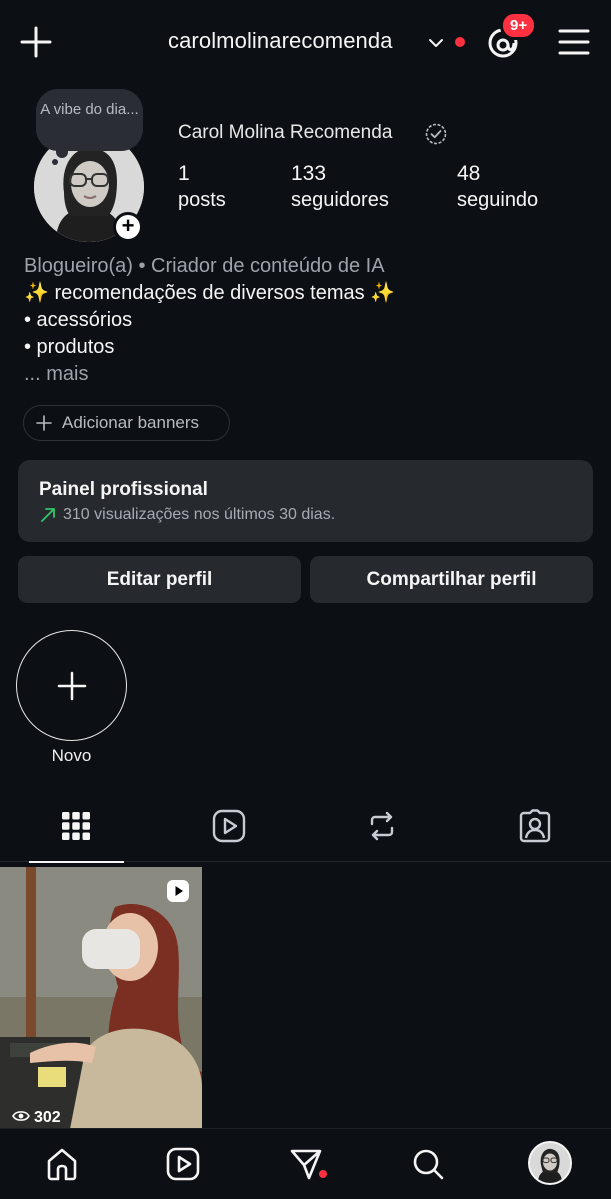 The width and height of the screenshot is (611, 1199). I want to click on reel-indicator-icon, so click(178, 891).